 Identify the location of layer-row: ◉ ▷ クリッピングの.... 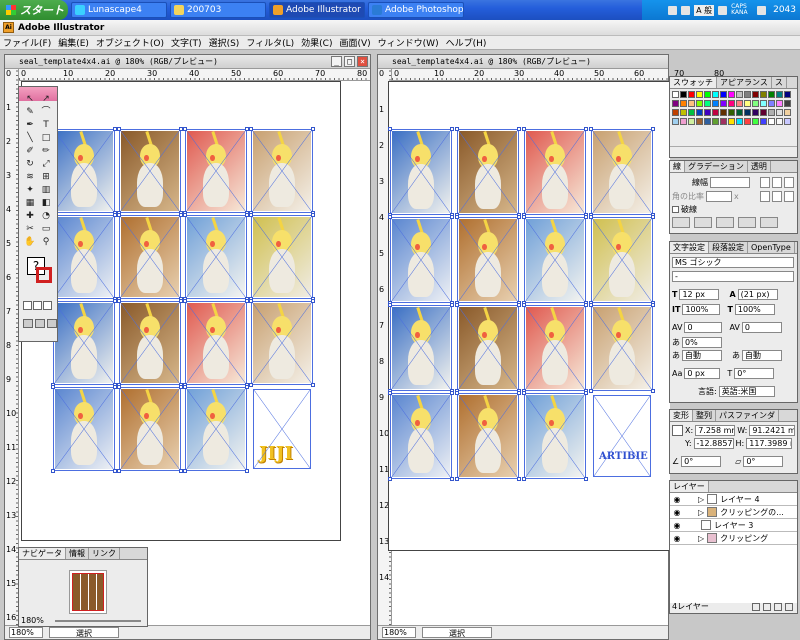
(733, 512).